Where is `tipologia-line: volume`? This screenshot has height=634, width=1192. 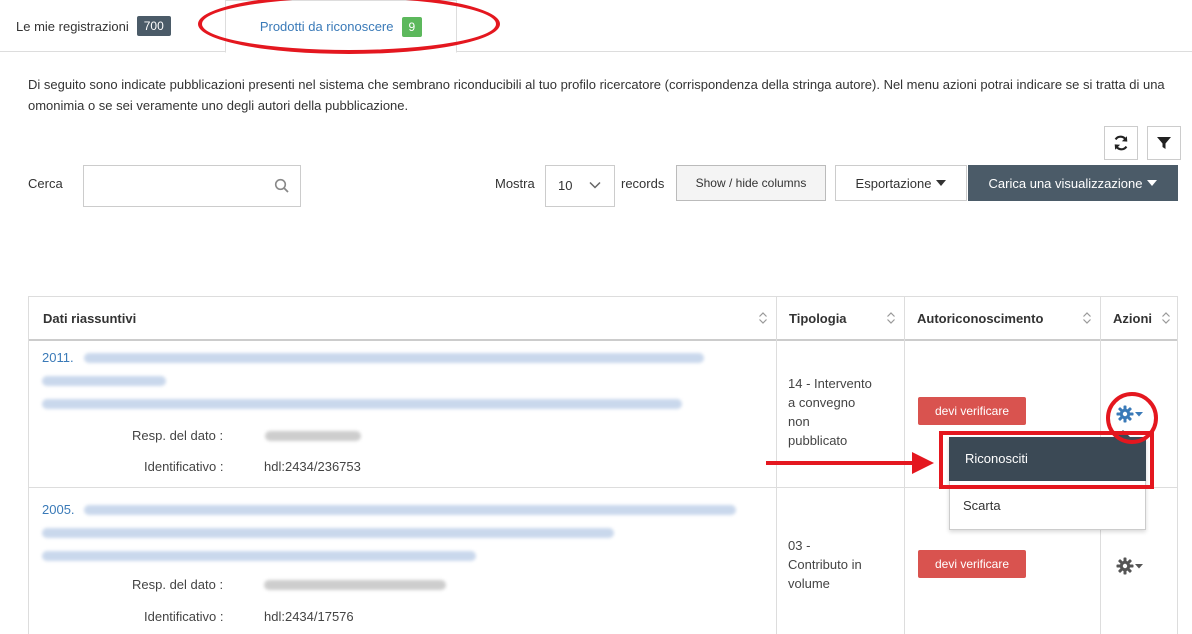 tipologia-line: volume is located at coordinates (809, 583).